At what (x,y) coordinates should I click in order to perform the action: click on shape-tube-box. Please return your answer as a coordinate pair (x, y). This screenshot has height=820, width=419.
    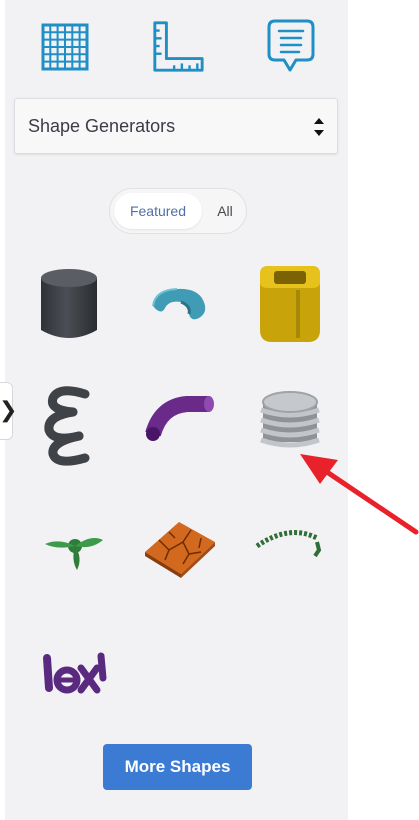
    Looking at the image, I should click on (295, 305).